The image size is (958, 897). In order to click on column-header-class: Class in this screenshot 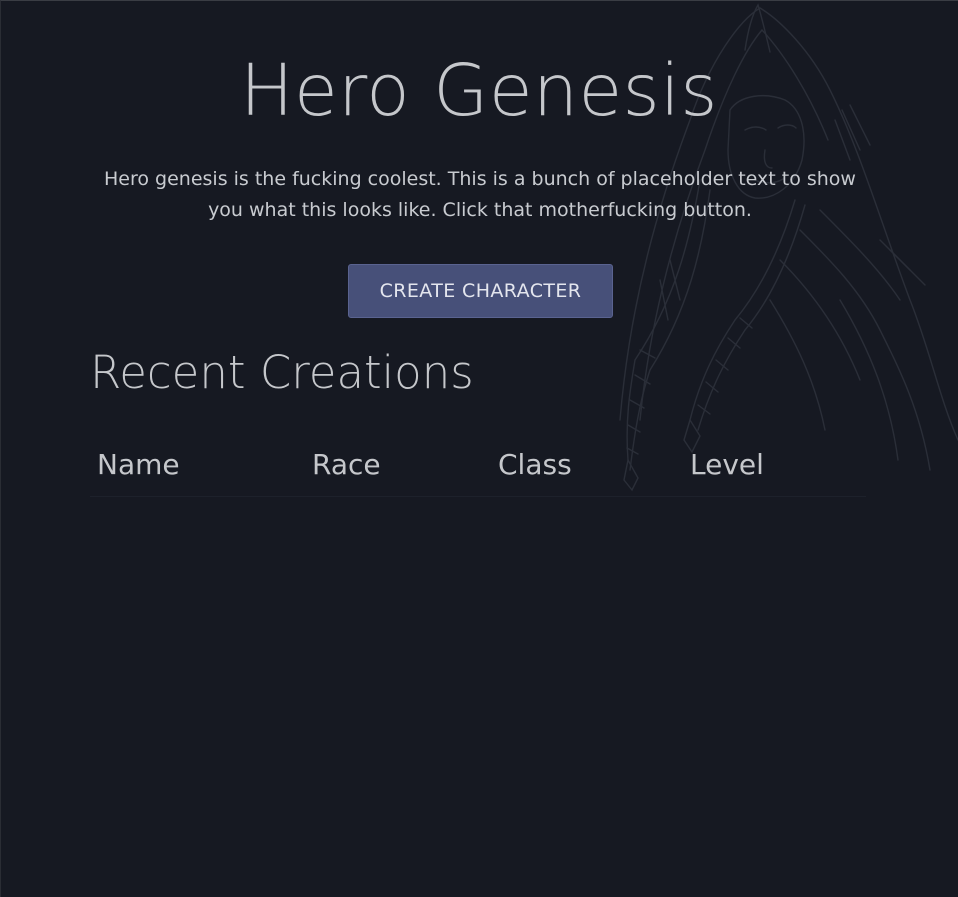, I will do `click(535, 464)`.